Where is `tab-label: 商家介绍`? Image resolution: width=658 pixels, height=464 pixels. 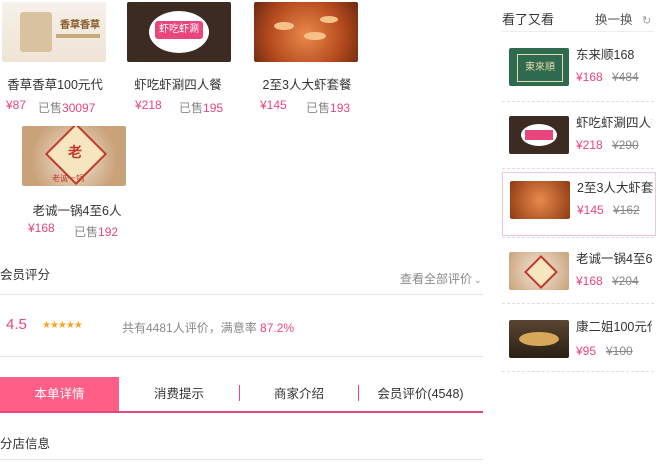 tab-label: 商家介绍 is located at coordinates (298, 394).